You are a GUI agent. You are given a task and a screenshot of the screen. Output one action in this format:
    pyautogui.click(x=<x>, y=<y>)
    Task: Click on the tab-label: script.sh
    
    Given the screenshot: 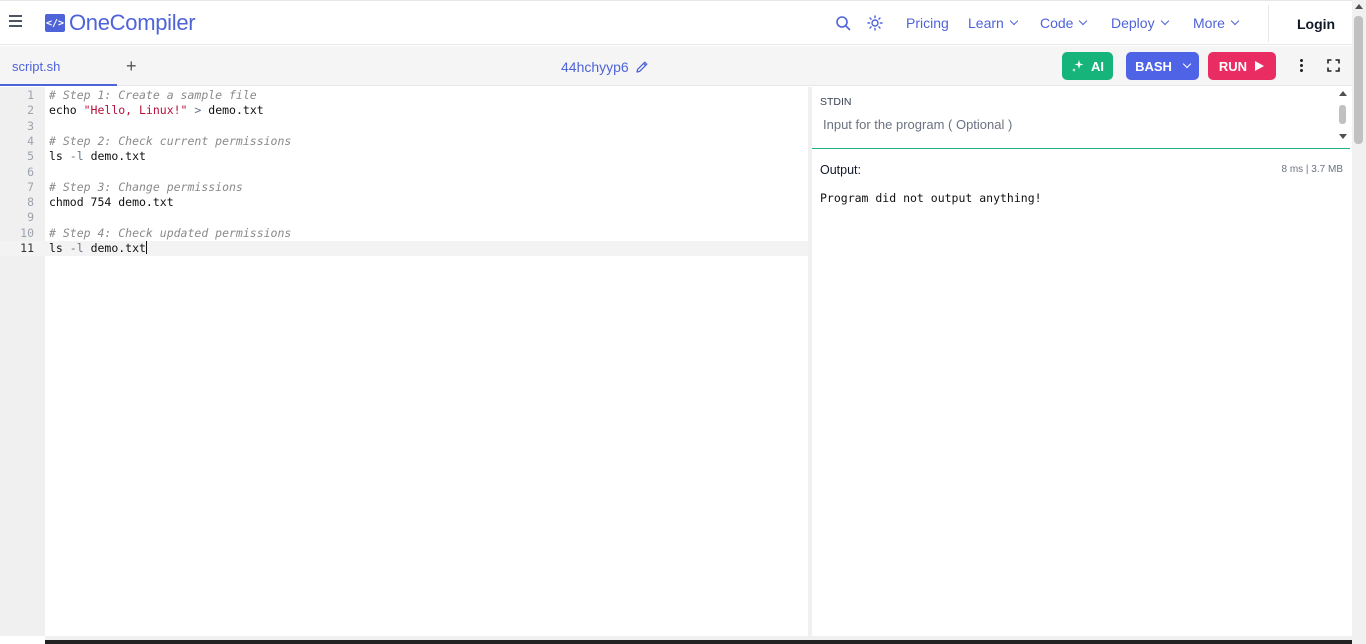 What is the action you would take?
    pyautogui.click(x=36, y=66)
    